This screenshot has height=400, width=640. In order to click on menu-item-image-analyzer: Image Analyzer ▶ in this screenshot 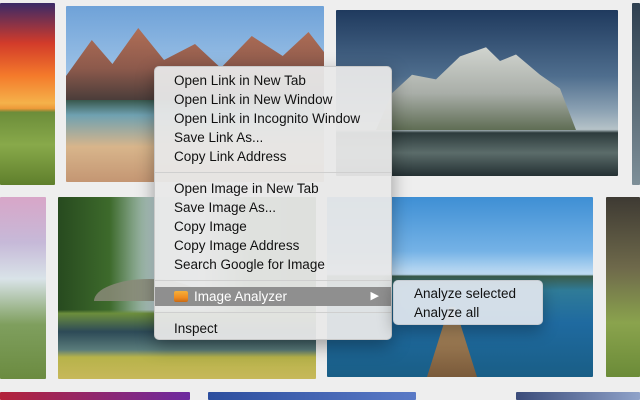, I will do `click(273, 296)`.